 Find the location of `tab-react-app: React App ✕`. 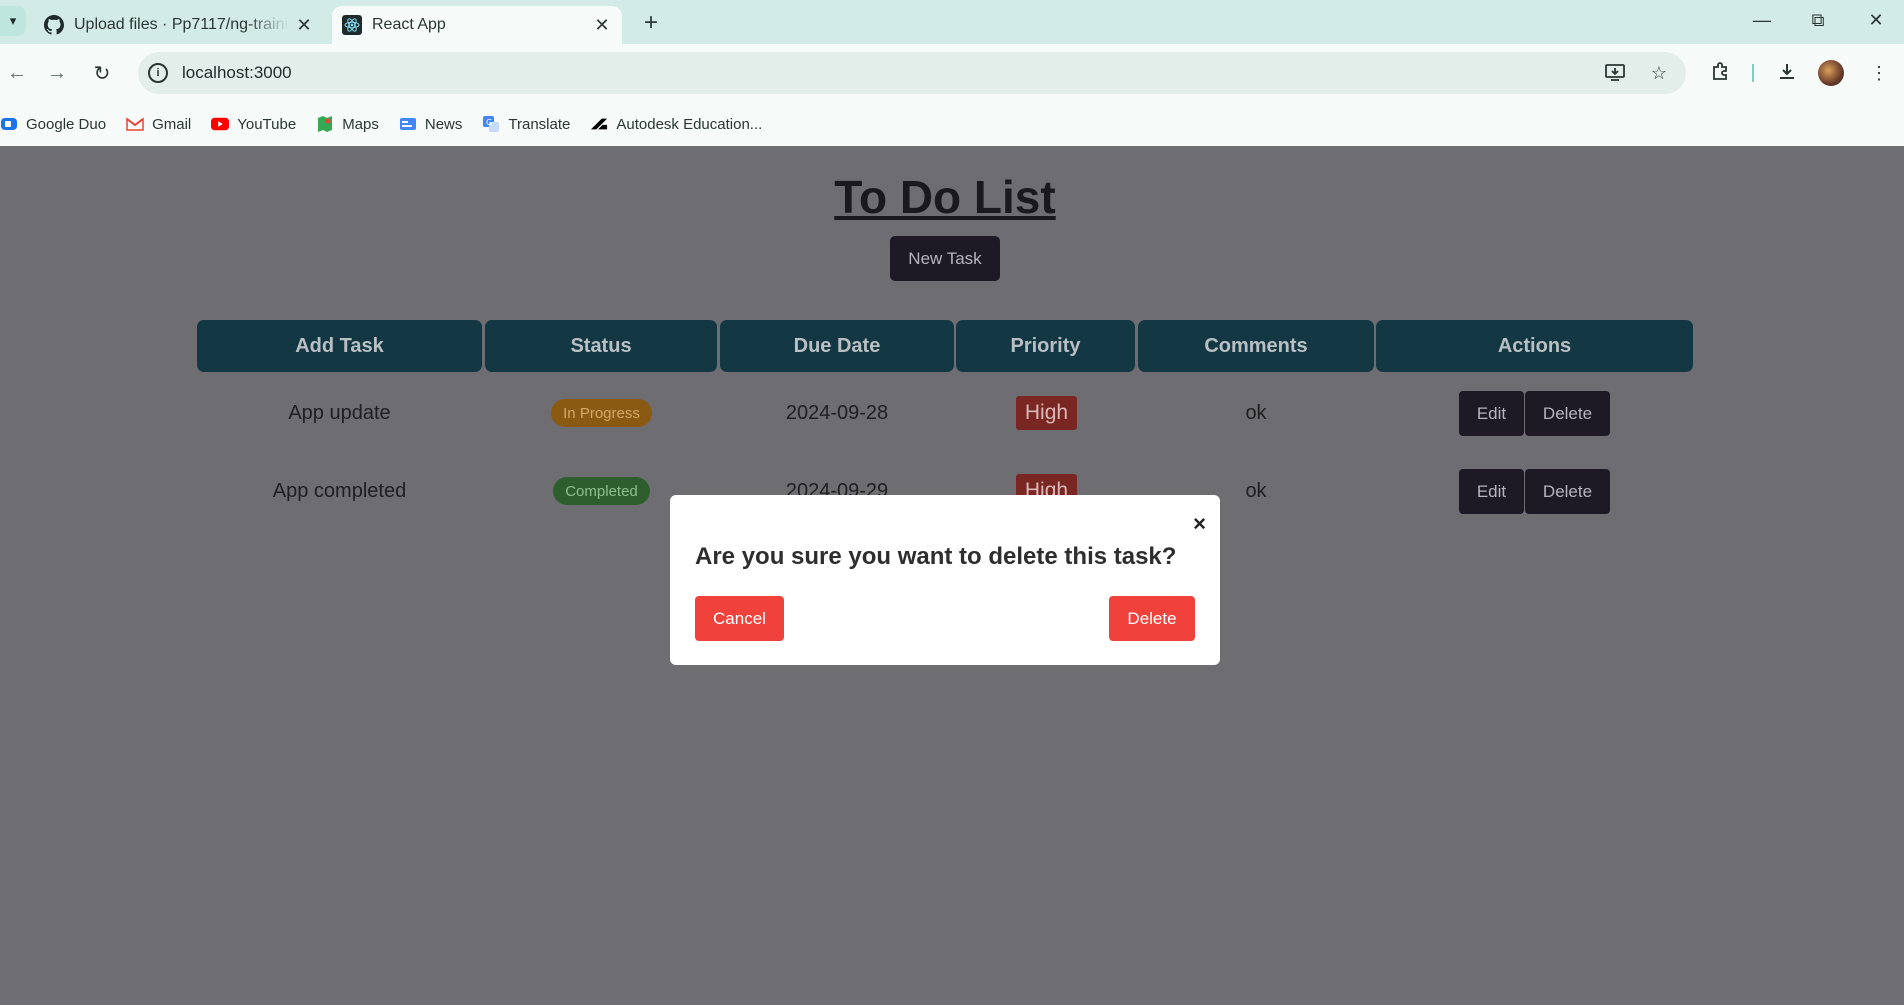

tab-react-app: React App ✕ is located at coordinates (477, 25).